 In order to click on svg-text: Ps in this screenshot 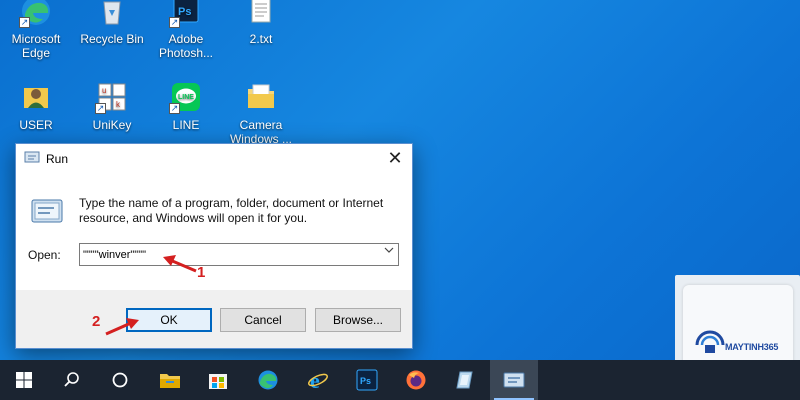, I will do `click(365, 381)`.